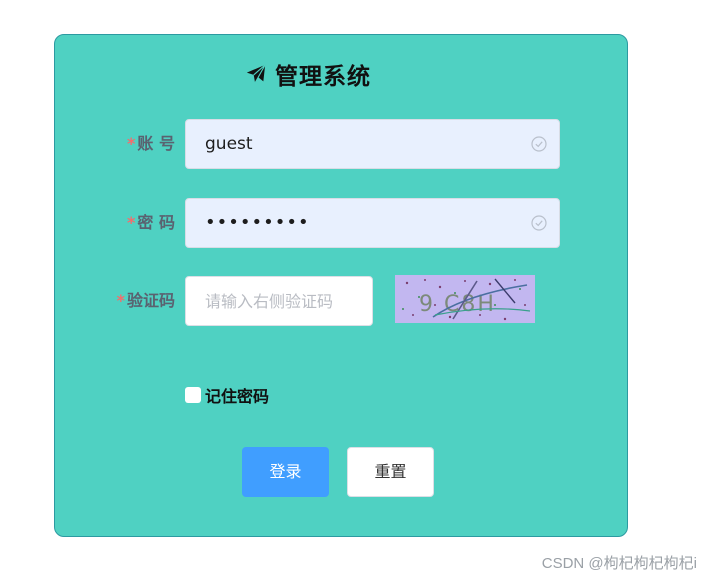 The height and width of the screenshot is (579, 711). What do you see at coordinates (229, 144) in the screenshot?
I see `account-value: guest` at bounding box center [229, 144].